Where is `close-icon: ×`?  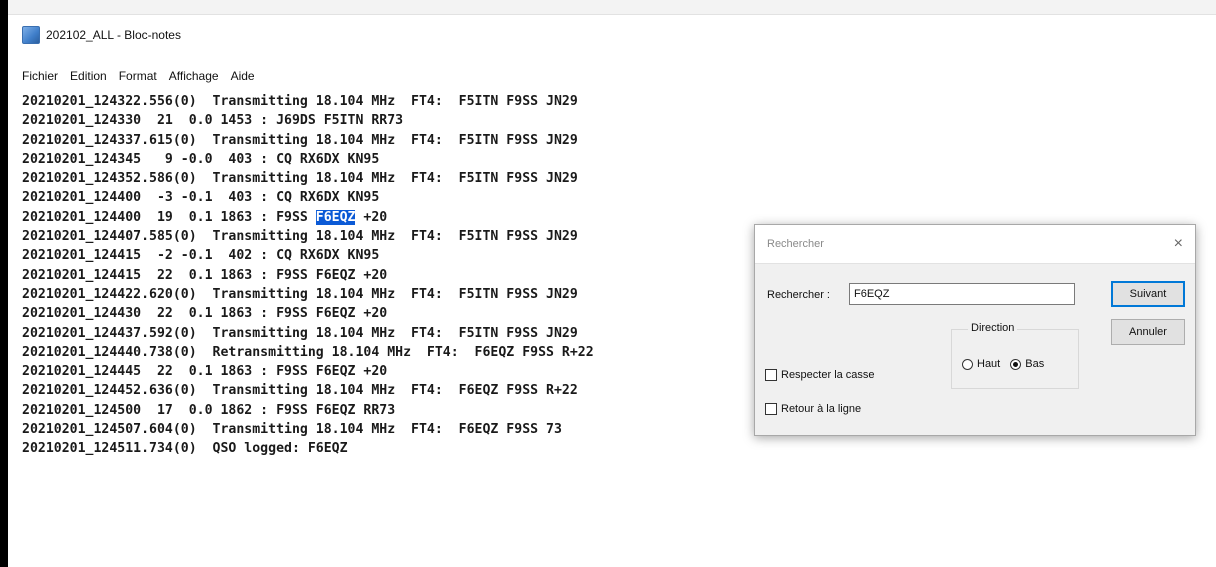 close-icon: × is located at coordinates (1178, 244).